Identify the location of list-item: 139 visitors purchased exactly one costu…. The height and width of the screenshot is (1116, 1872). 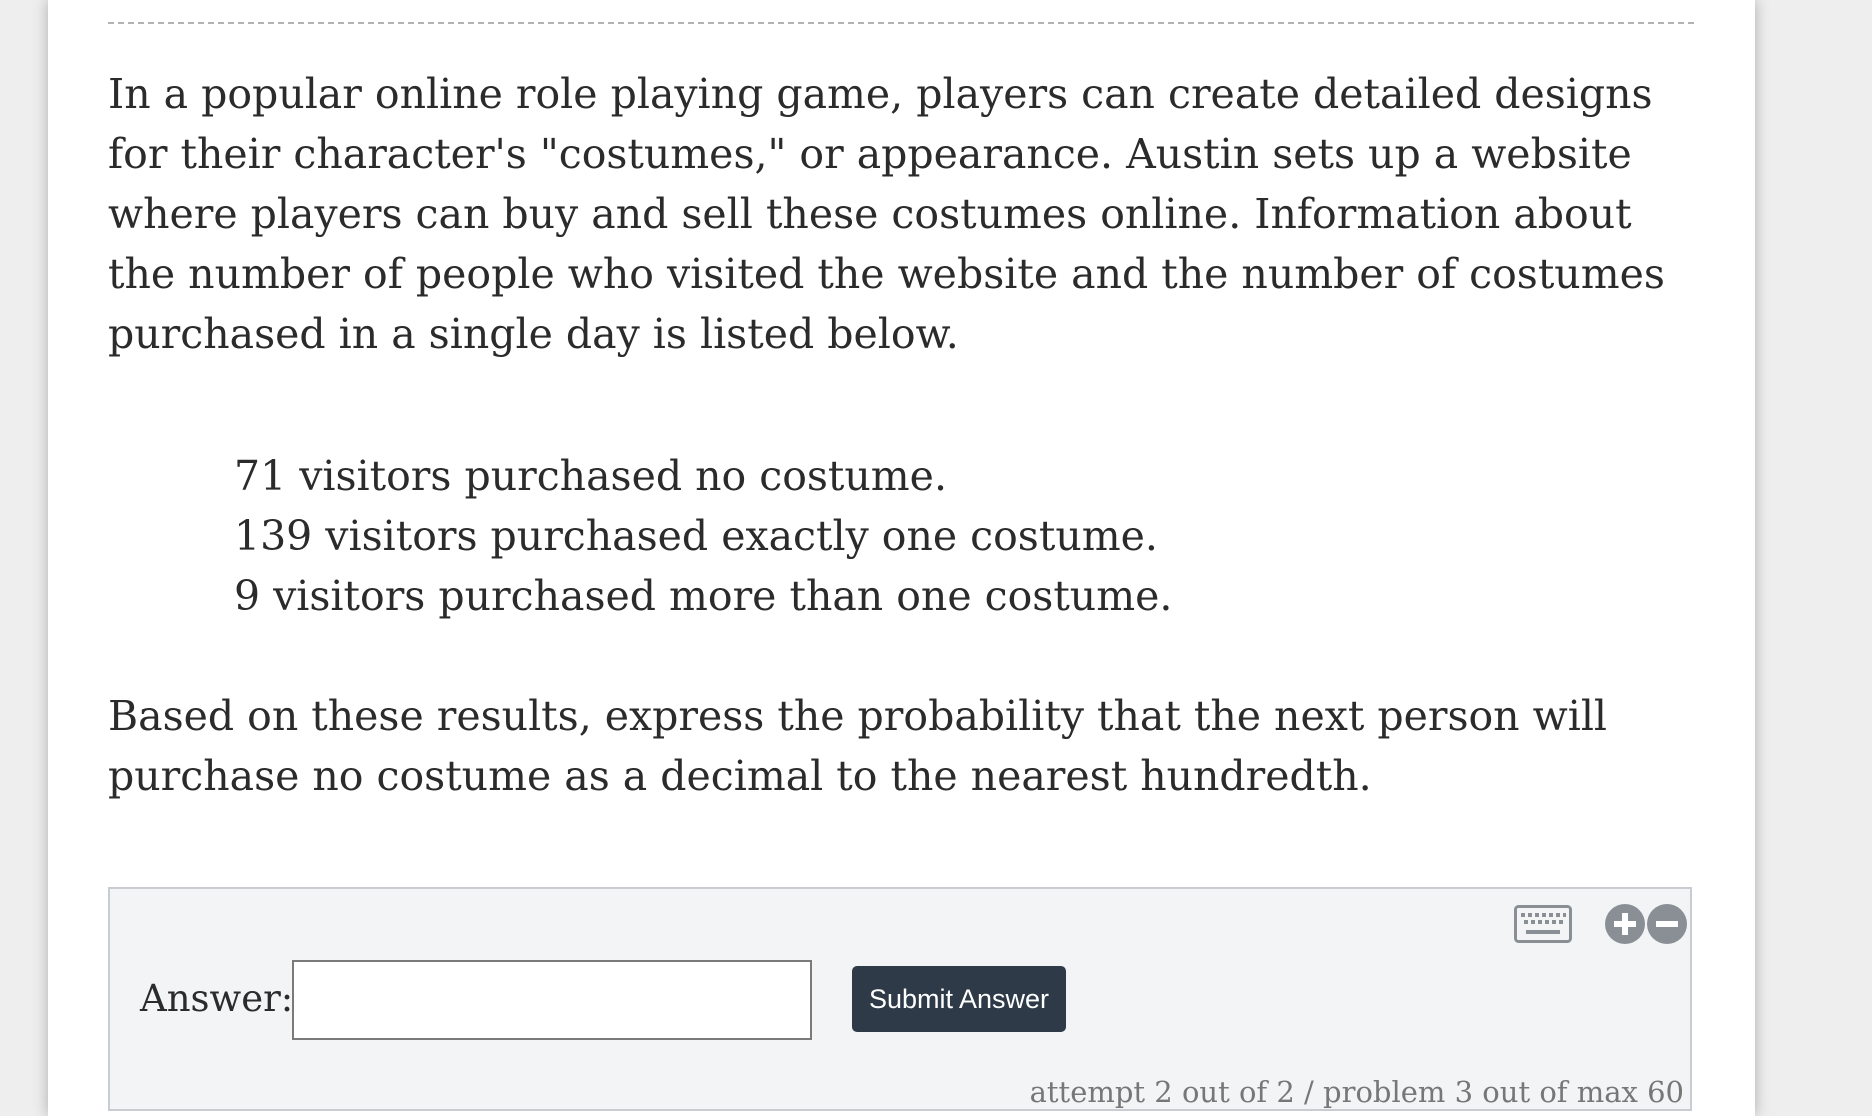
(696, 536).